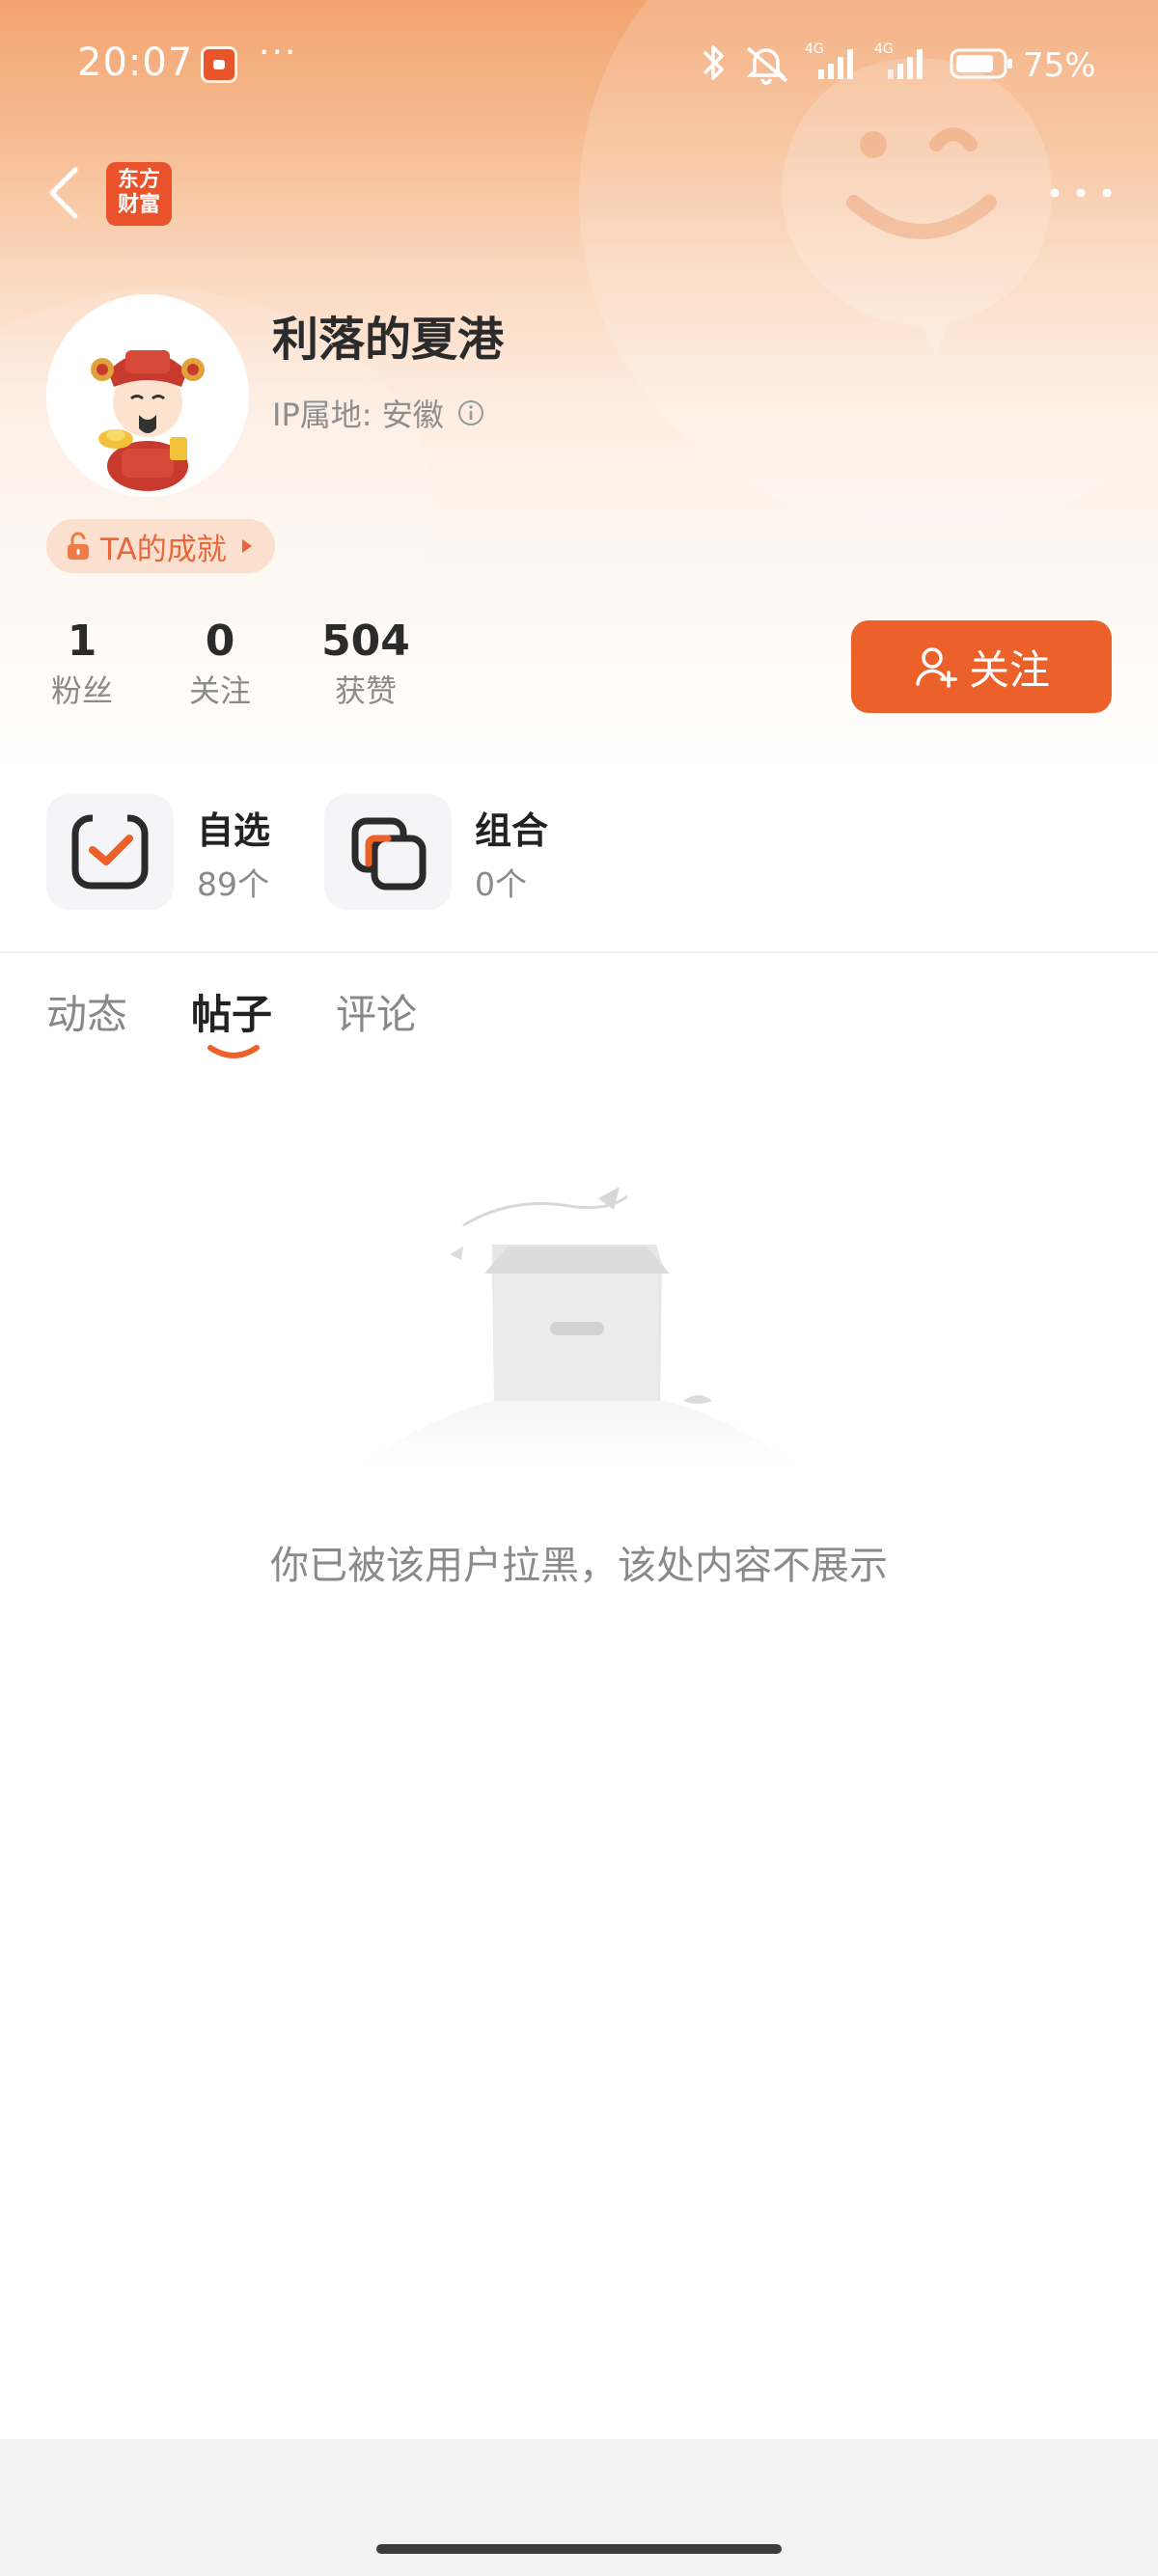  Describe the element at coordinates (579, 2508) in the screenshot. I see `bottom-bar` at that location.